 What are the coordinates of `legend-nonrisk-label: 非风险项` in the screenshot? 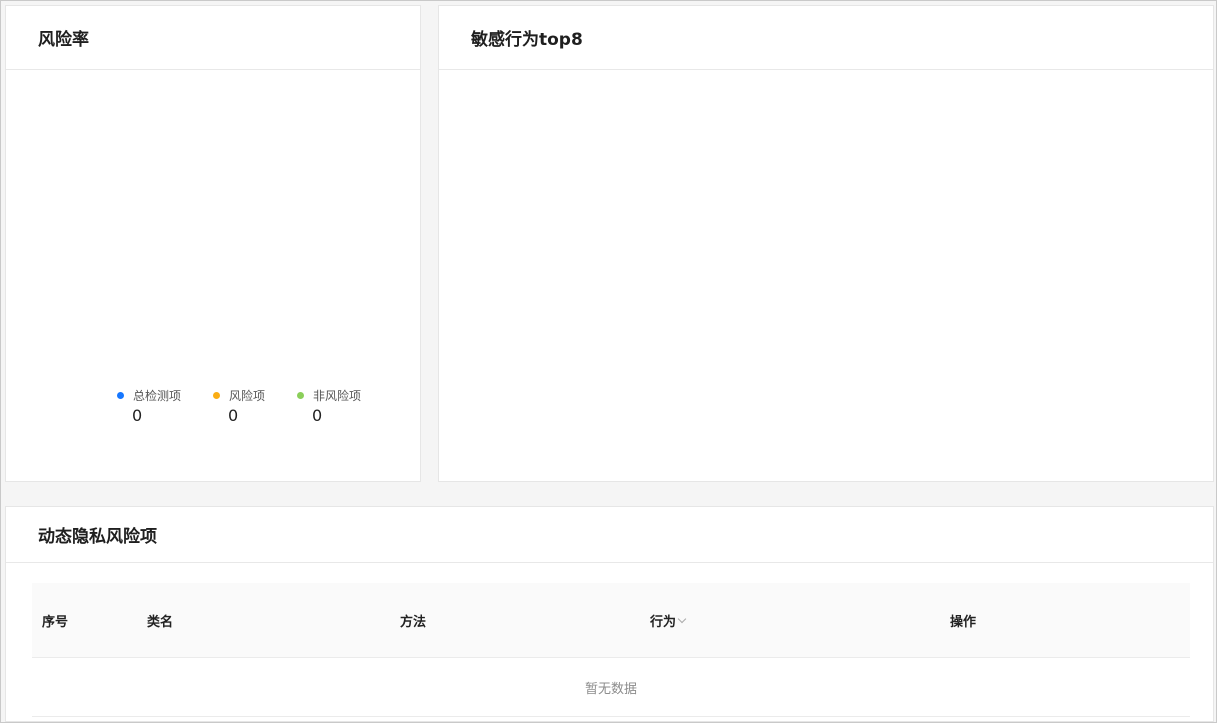 It's located at (337, 395).